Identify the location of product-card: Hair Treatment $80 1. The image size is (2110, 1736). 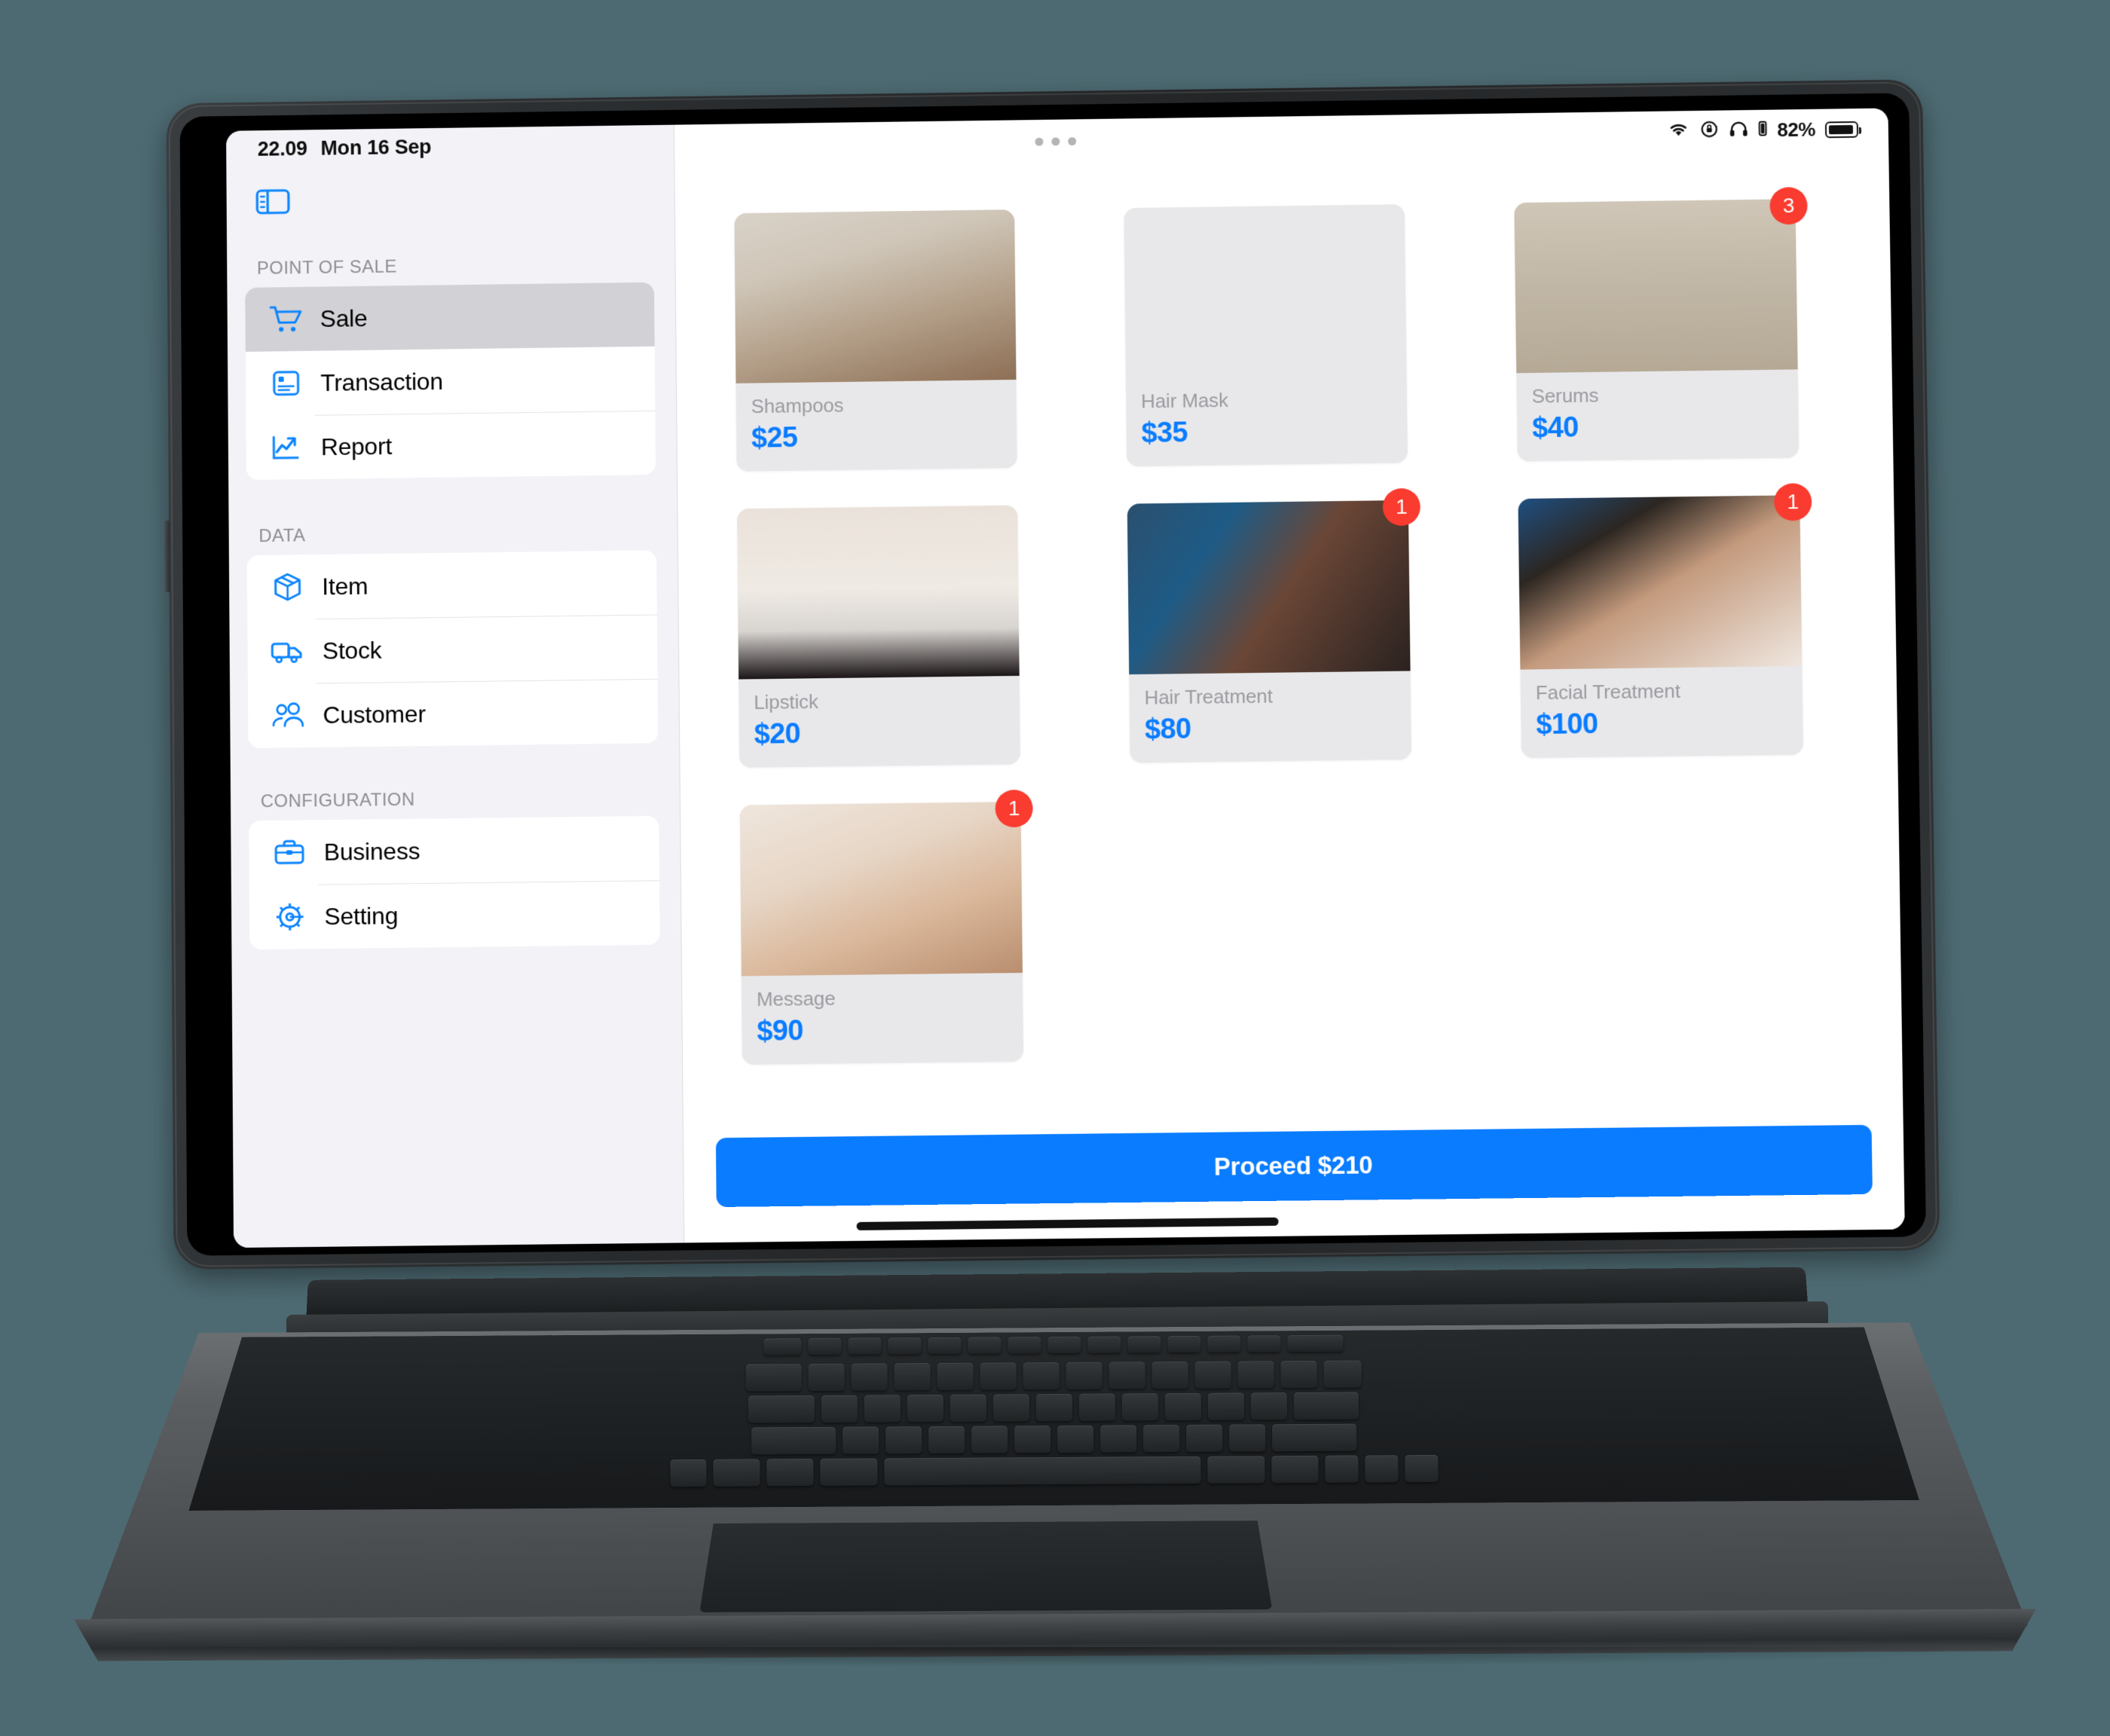
(1274, 625).